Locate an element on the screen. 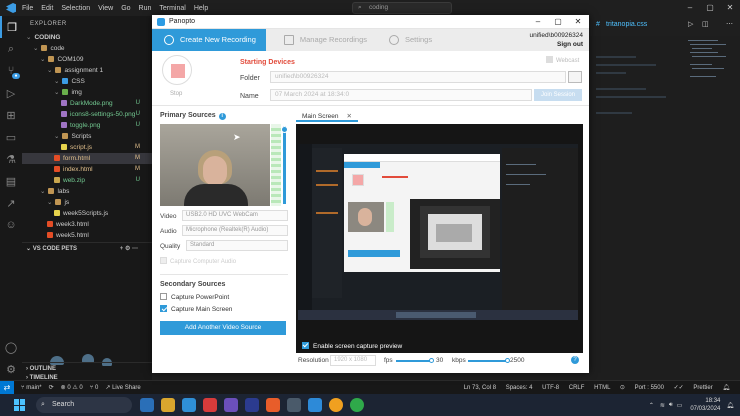 The height and width of the screenshot is (416, 740). tree-folder: ⌄ img is located at coordinates (87, 92).